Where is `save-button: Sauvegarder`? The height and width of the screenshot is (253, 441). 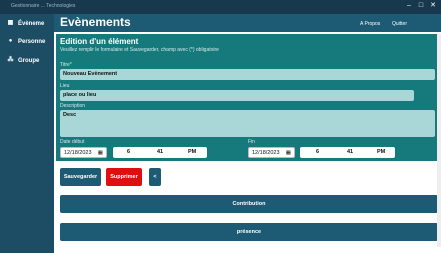 save-button: Sauvegarder is located at coordinates (80, 177).